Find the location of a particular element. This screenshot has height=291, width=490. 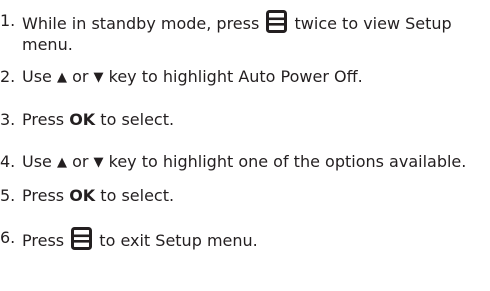

step-number: 5. is located at coordinates (8, 195).